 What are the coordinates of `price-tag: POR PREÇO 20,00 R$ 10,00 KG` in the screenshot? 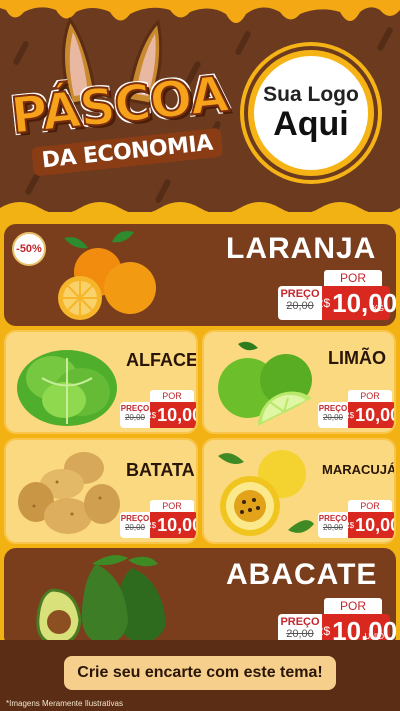 It's located at (337, 297).